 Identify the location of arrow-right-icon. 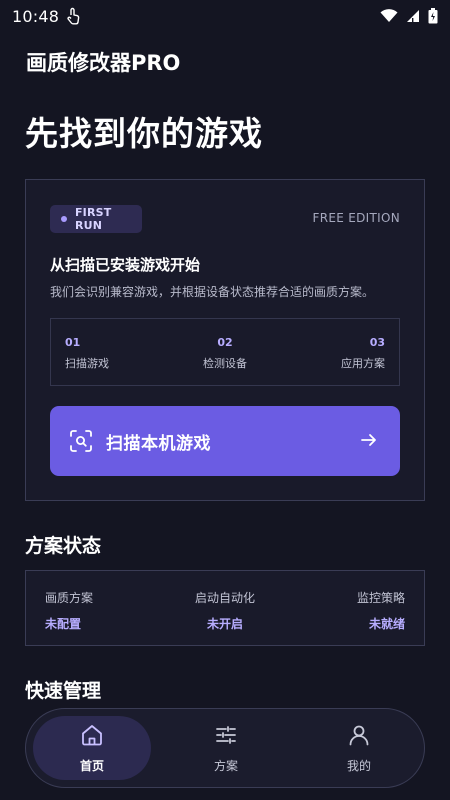
(369, 442).